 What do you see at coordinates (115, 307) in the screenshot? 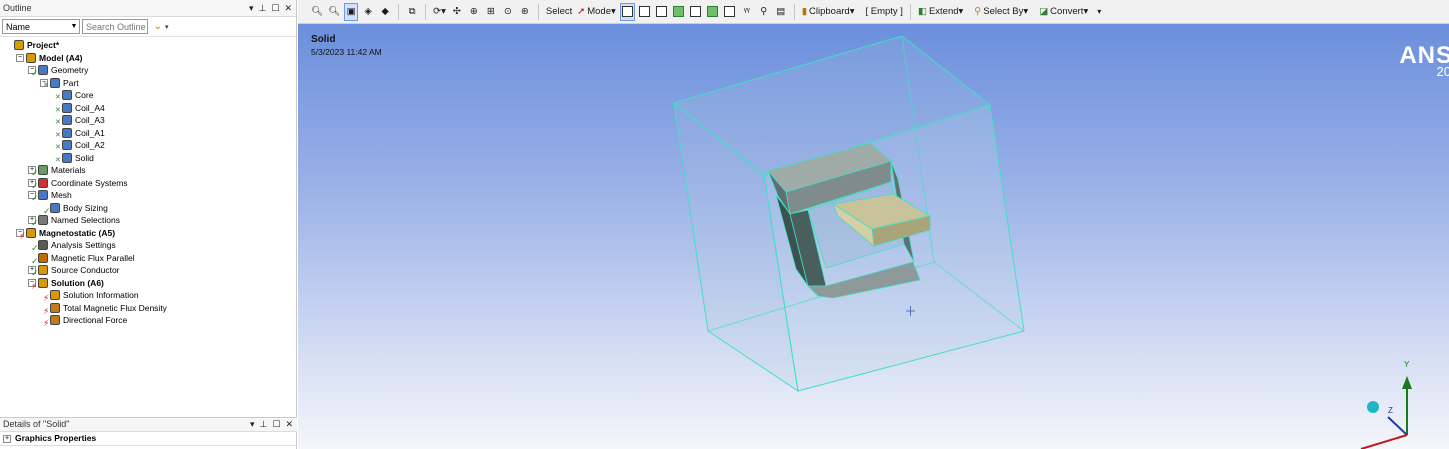
I see `tree-node-label: Total Magnetic Flux Density` at bounding box center [115, 307].